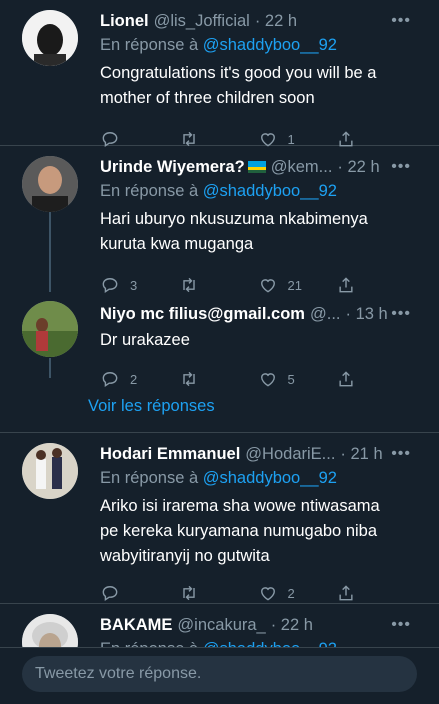 Image resolution: width=439 pixels, height=704 pixels. I want to click on like-count: 1, so click(291, 139).